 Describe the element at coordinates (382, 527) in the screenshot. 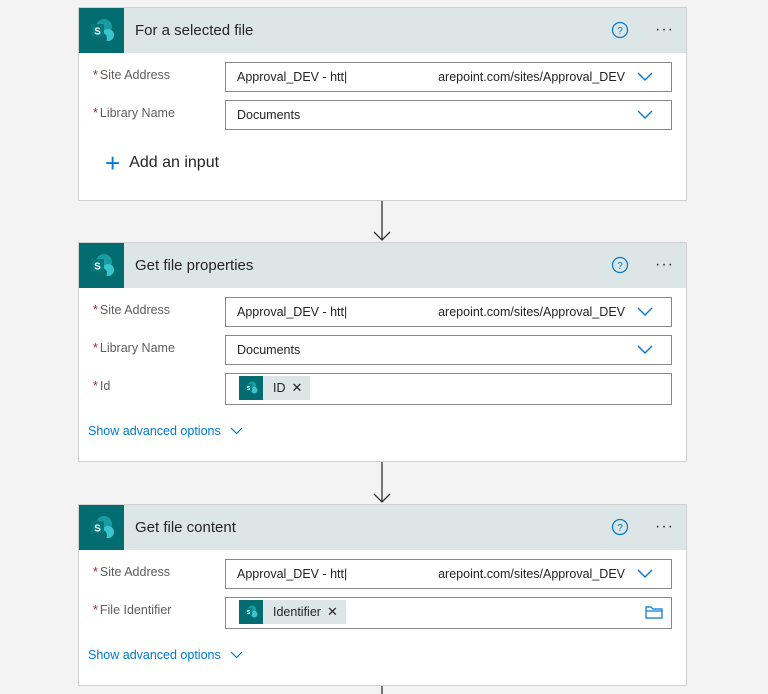

I see `card-header: S Get file content ? ···` at that location.